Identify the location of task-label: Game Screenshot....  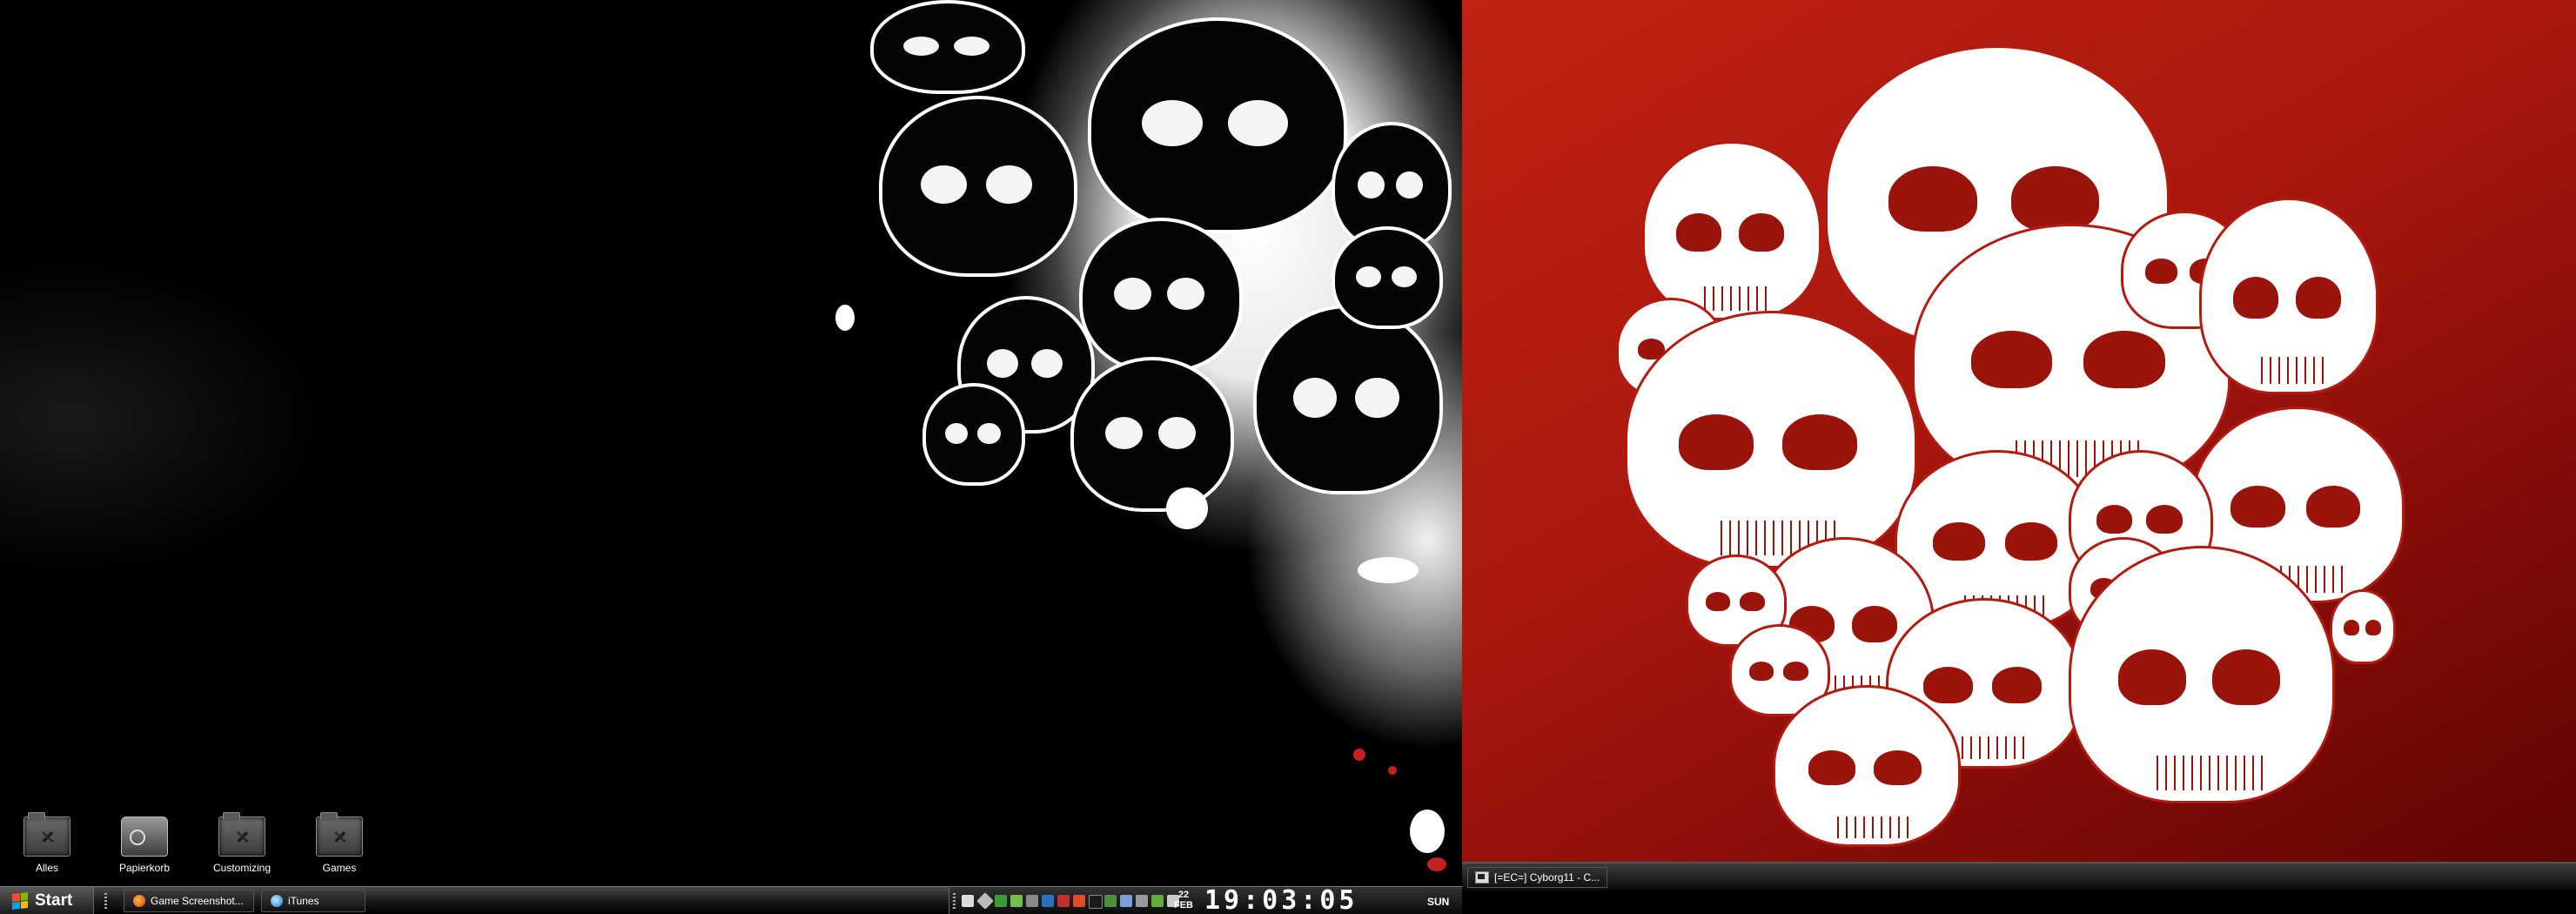
(198, 901).